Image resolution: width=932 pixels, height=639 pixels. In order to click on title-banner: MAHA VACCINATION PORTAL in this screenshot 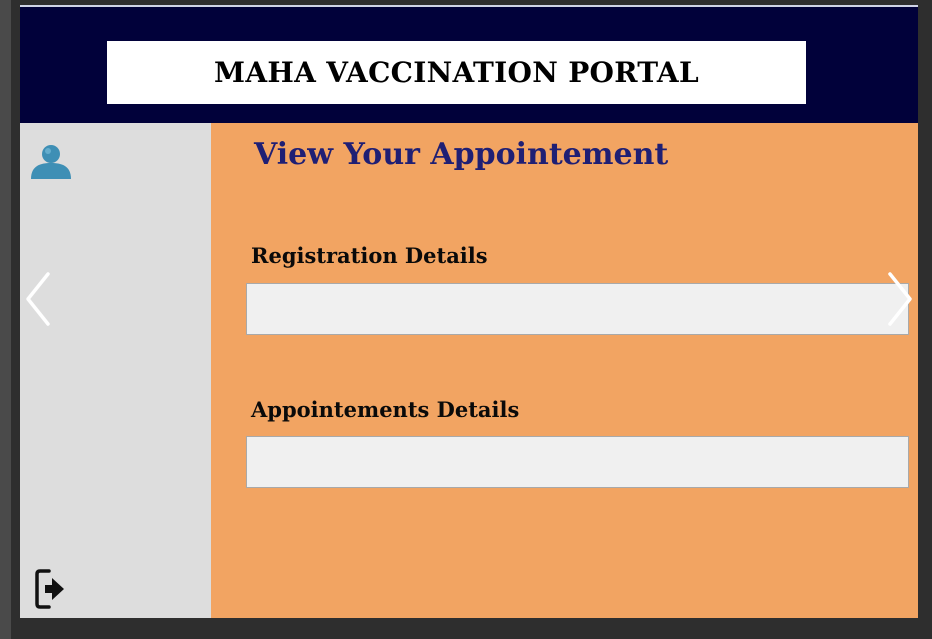, I will do `click(456, 72)`.